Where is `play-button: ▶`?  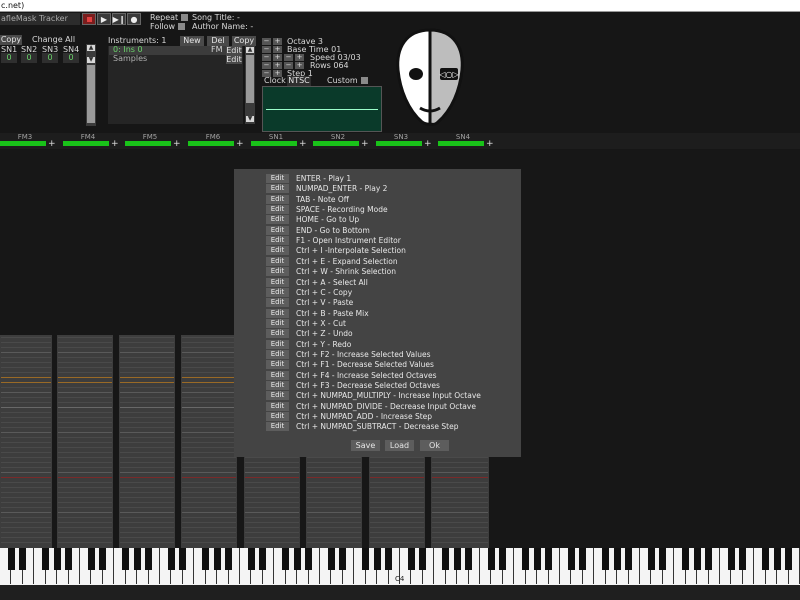 play-button: ▶ is located at coordinates (104, 19).